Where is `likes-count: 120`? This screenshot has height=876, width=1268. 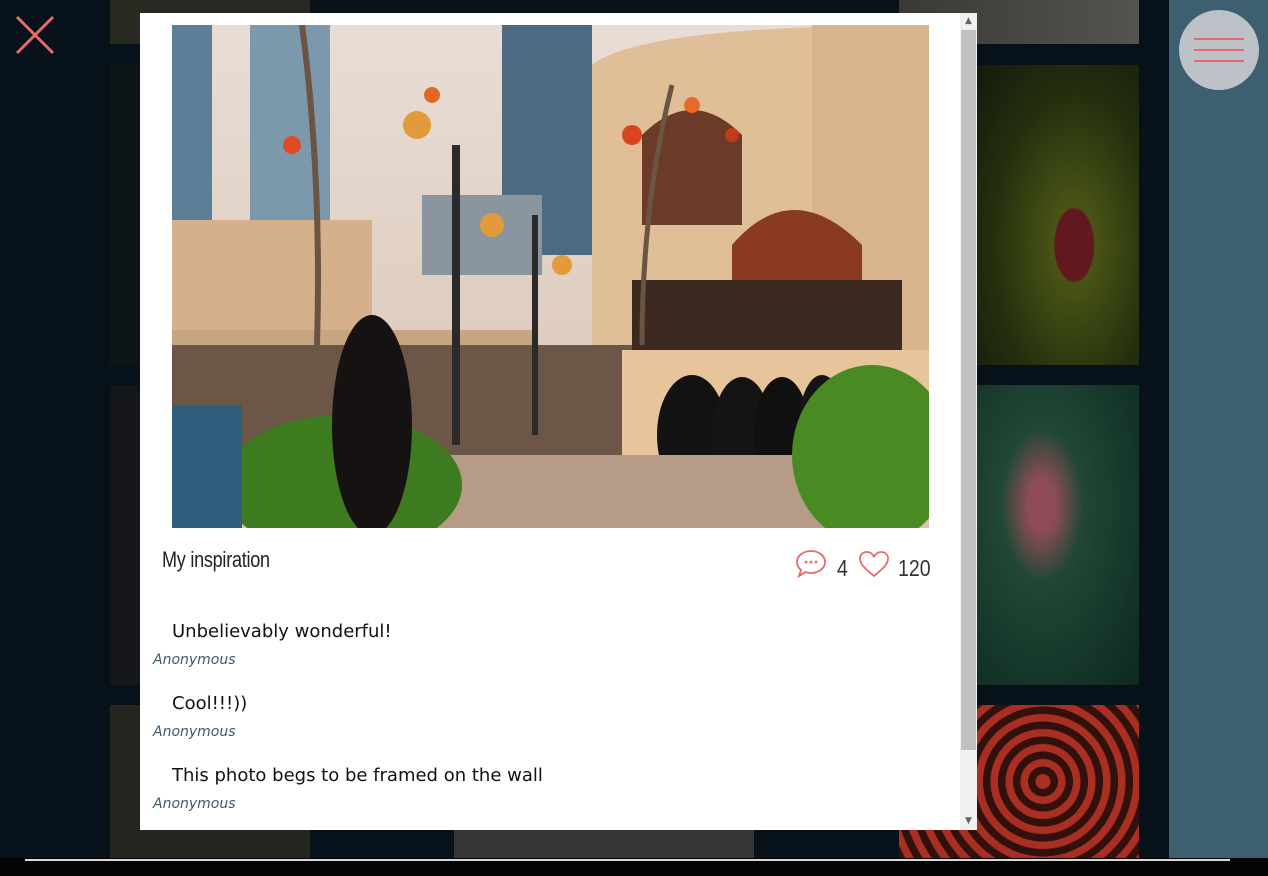
likes-count: 120 is located at coordinates (914, 568).